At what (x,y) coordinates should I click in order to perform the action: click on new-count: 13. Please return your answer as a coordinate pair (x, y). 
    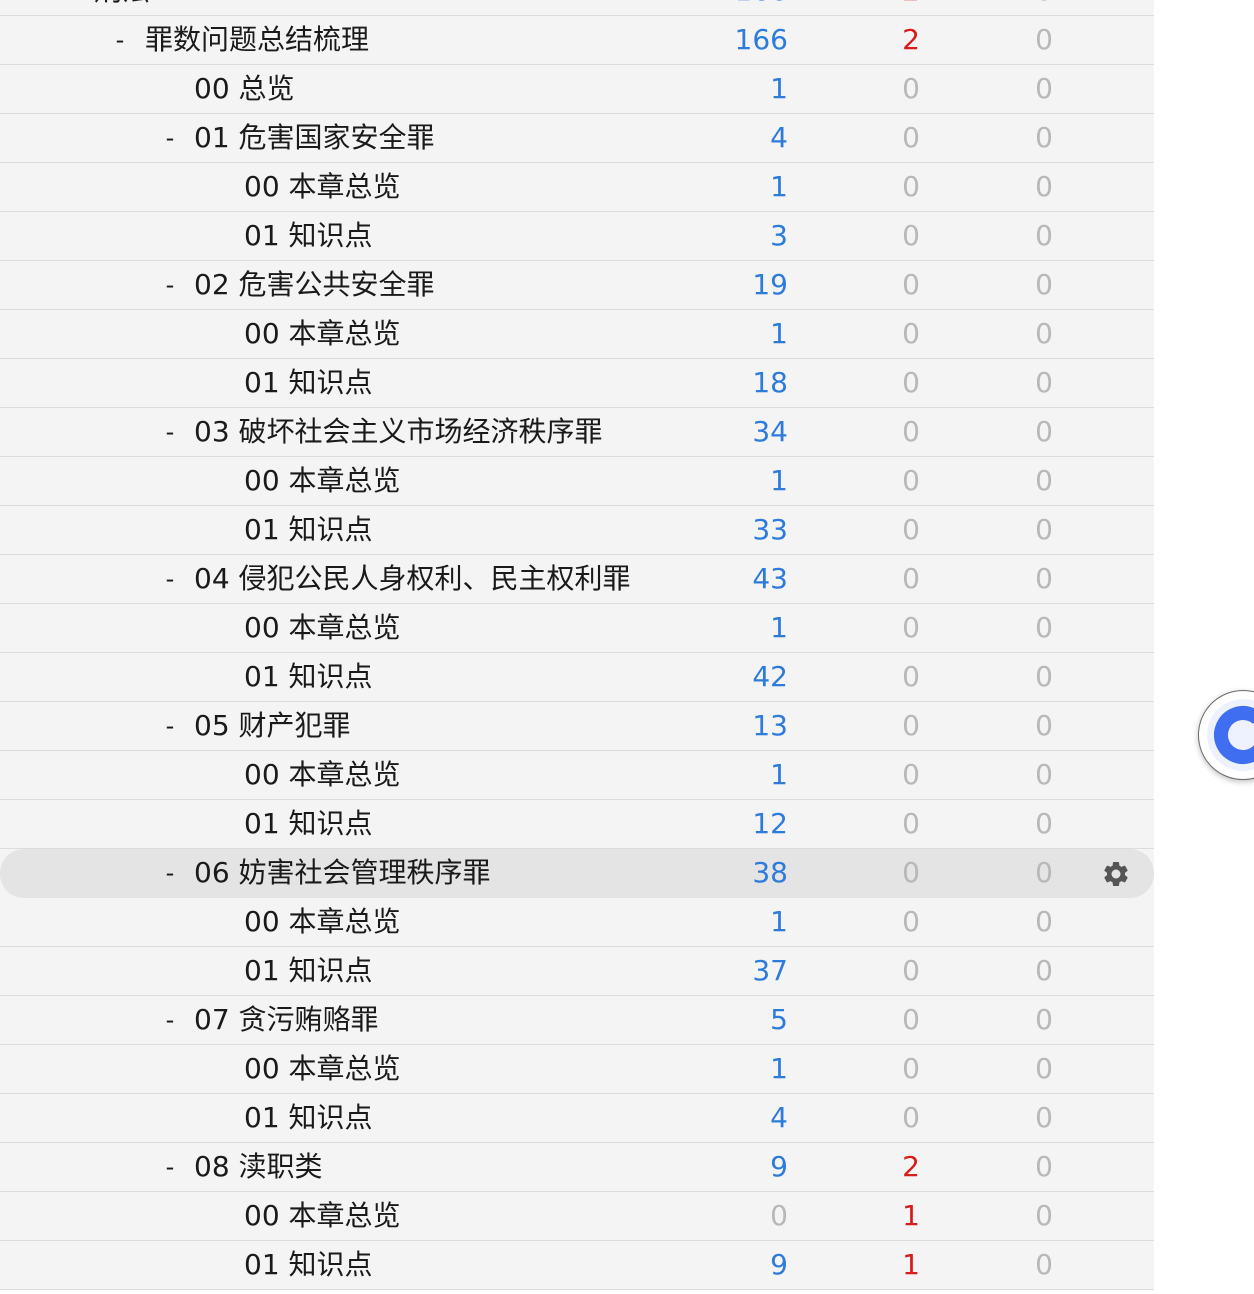
    Looking at the image, I should click on (728, 726).